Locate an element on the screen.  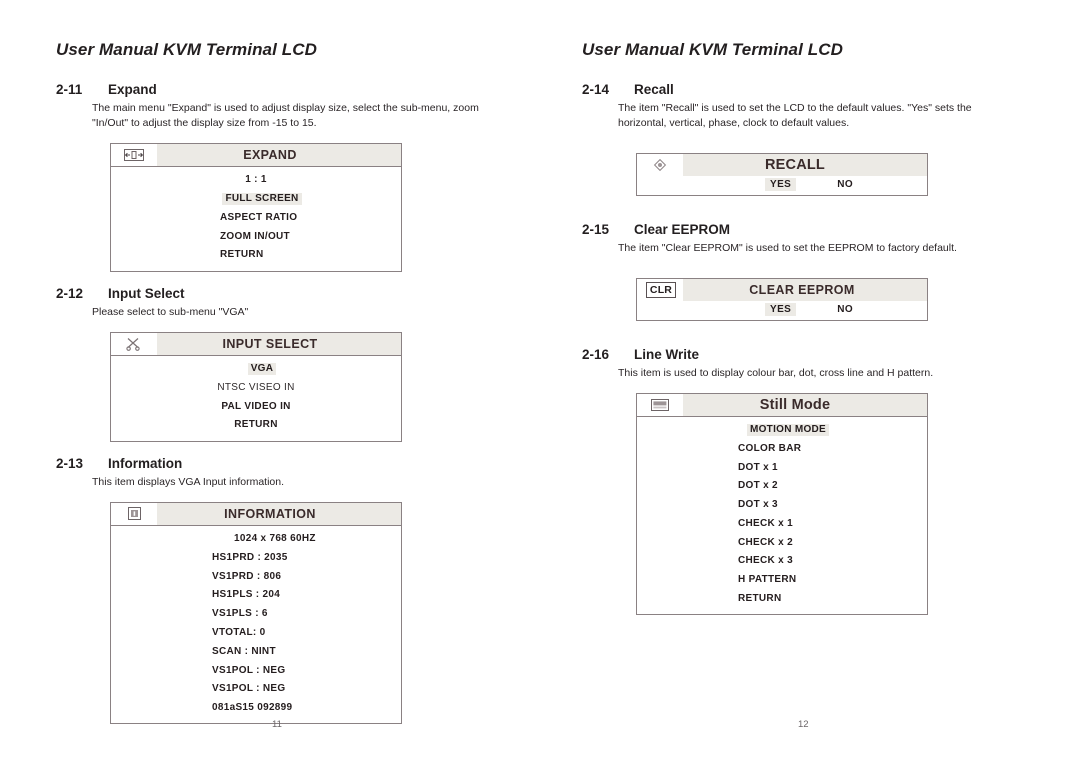
osd-item-label: FULL SCREEN is located at coordinates (262, 198).